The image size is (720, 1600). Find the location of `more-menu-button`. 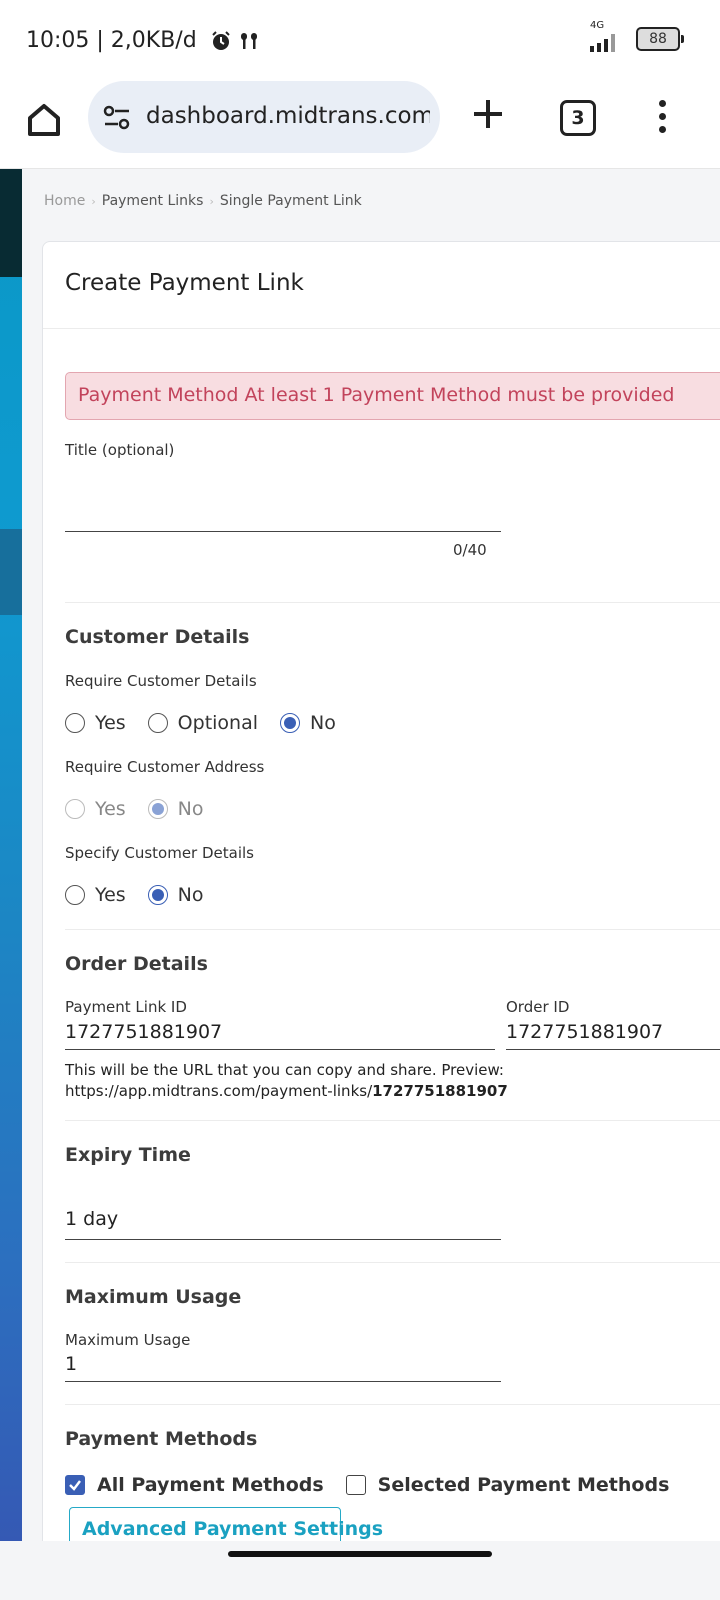

more-menu-button is located at coordinates (662, 120).